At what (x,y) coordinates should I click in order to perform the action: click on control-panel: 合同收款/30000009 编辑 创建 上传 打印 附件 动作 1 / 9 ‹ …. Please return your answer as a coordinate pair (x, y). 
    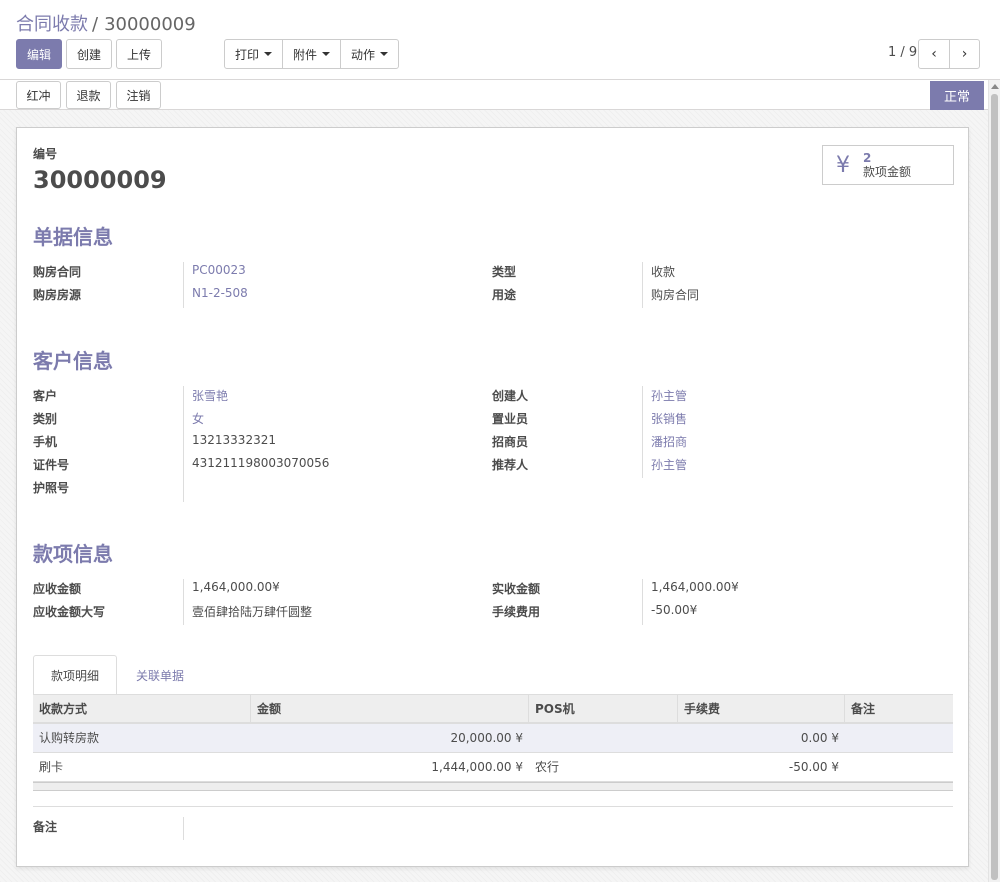
    Looking at the image, I should click on (500, 40).